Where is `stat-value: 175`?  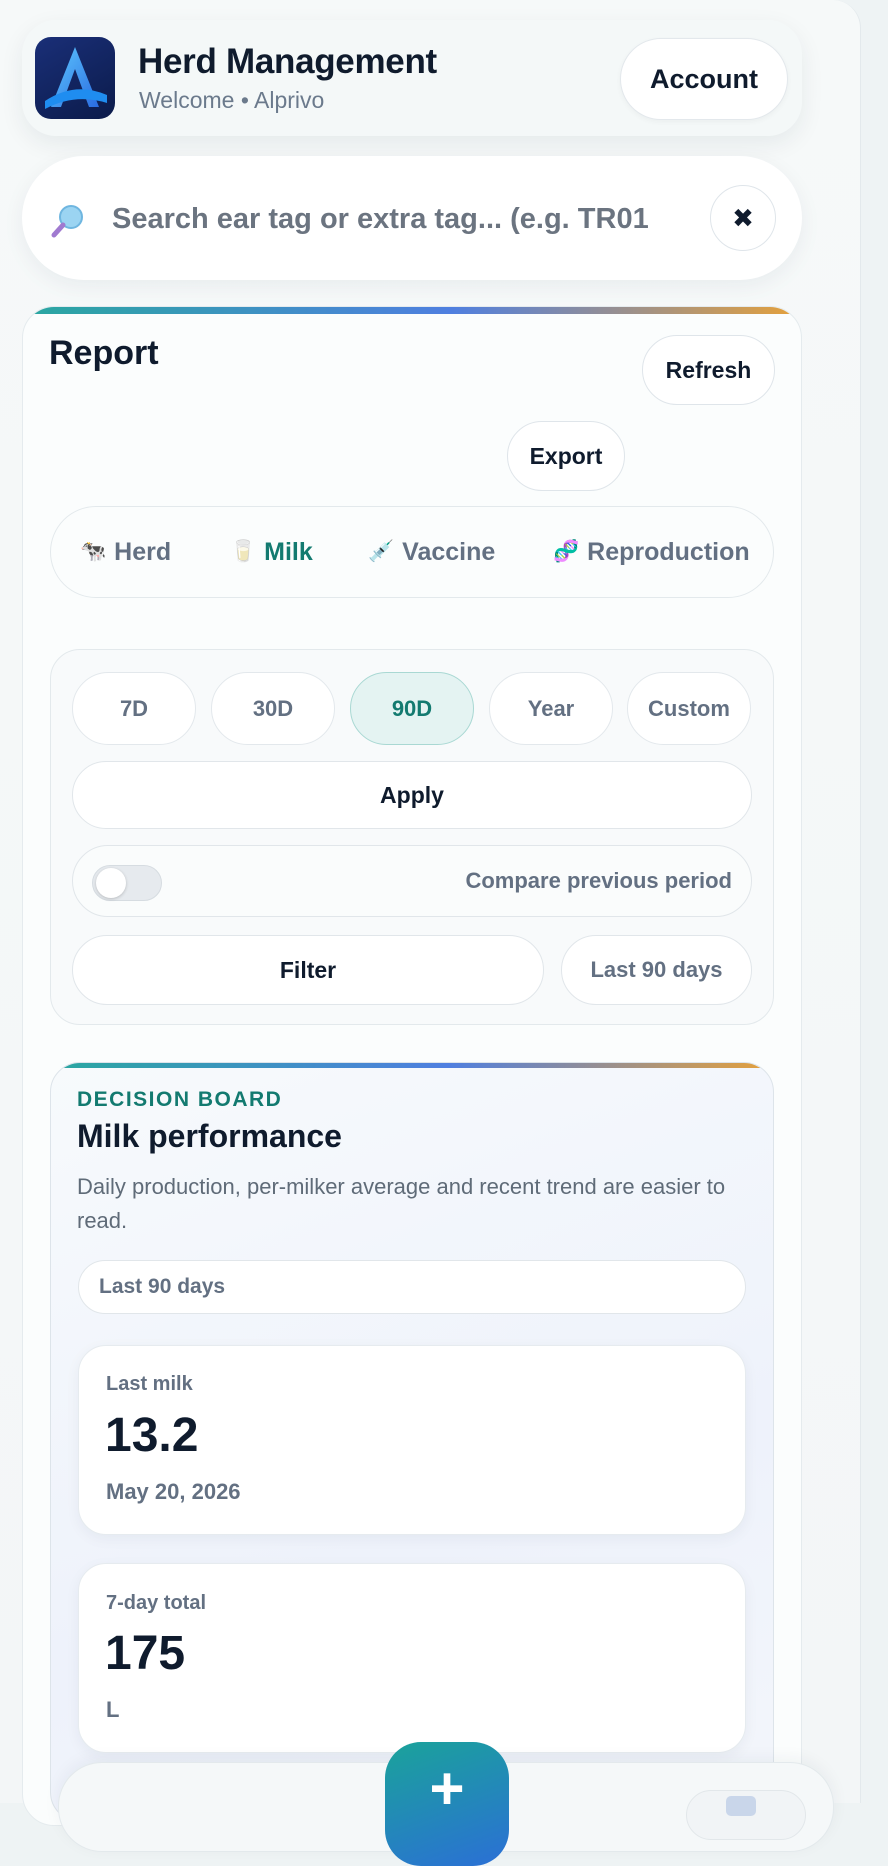
stat-value: 175 is located at coordinates (145, 1653).